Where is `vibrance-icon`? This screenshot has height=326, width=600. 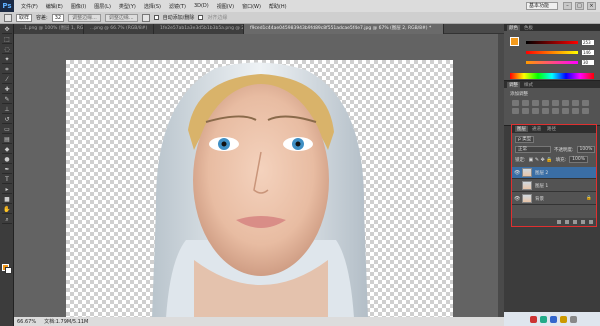 vibrance-icon is located at coordinates (555, 103).